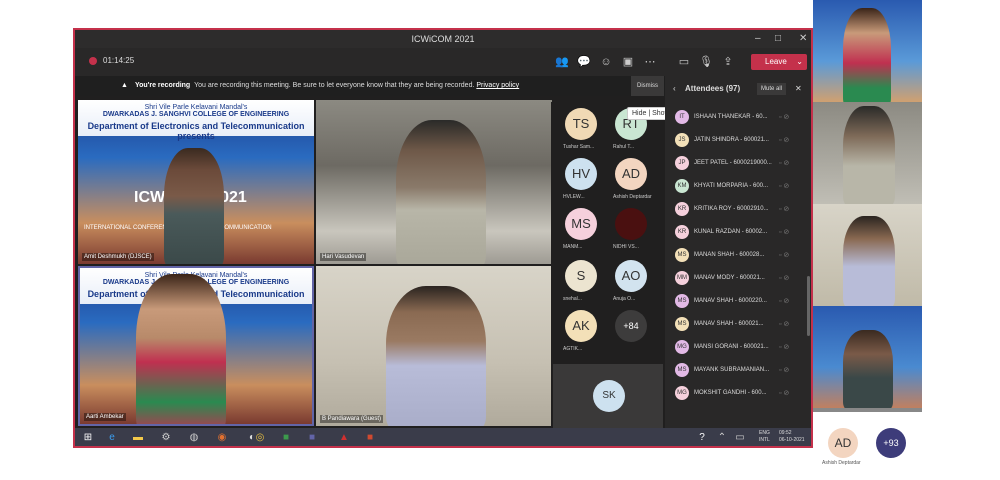 The height and width of the screenshot is (480, 1000). I want to click on windows-start-icon: ⊞, so click(88, 438).